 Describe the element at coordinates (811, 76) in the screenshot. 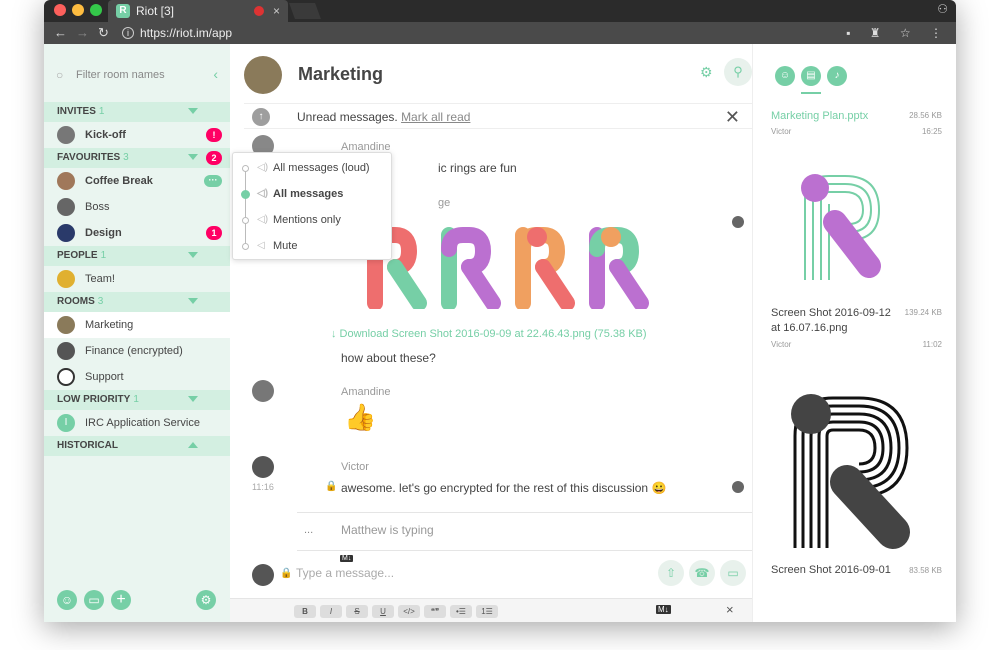

I see `files-icon: ▤` at that location.